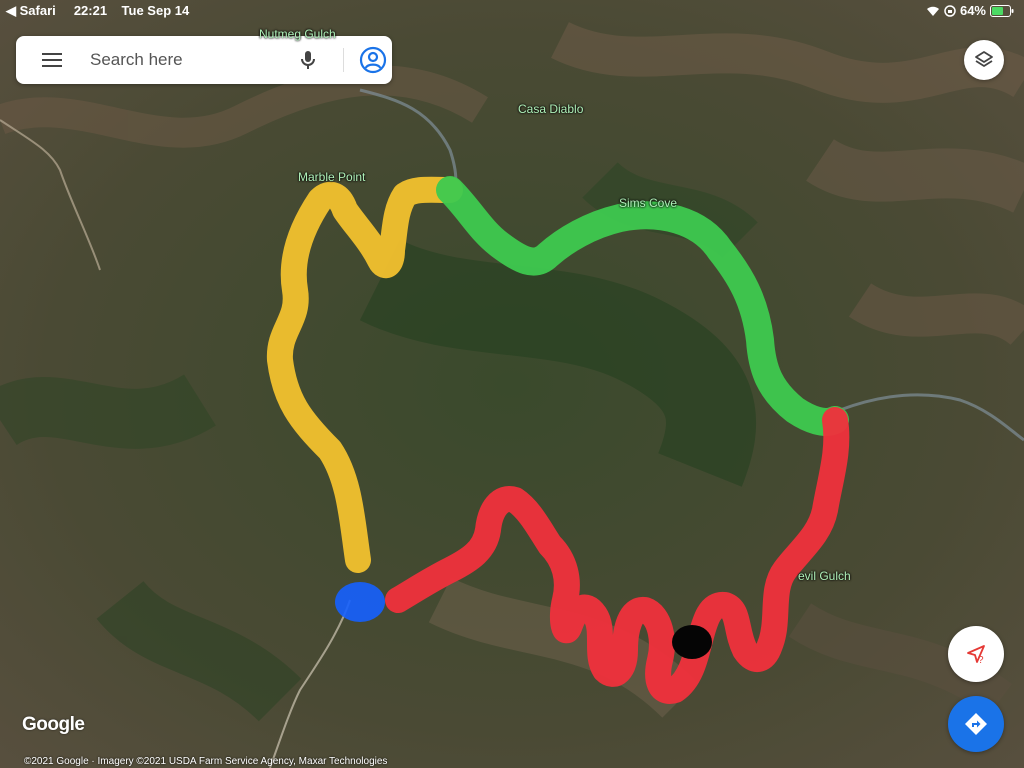 The height and width of the screenshot is (768, 1024). Describe the element at coordinates (155, 10) in the screenshot. I see `status-date: Tue Sep 14` at that location.